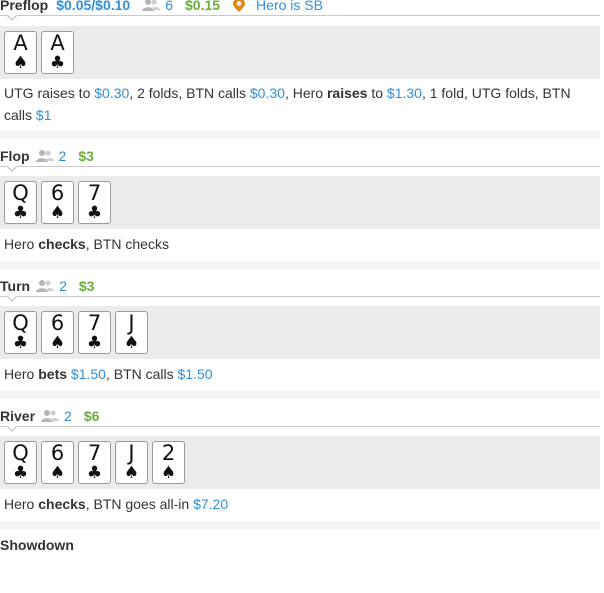 The image size is (604, 593). I want to click on street-name: Flop, so click(15, 155).